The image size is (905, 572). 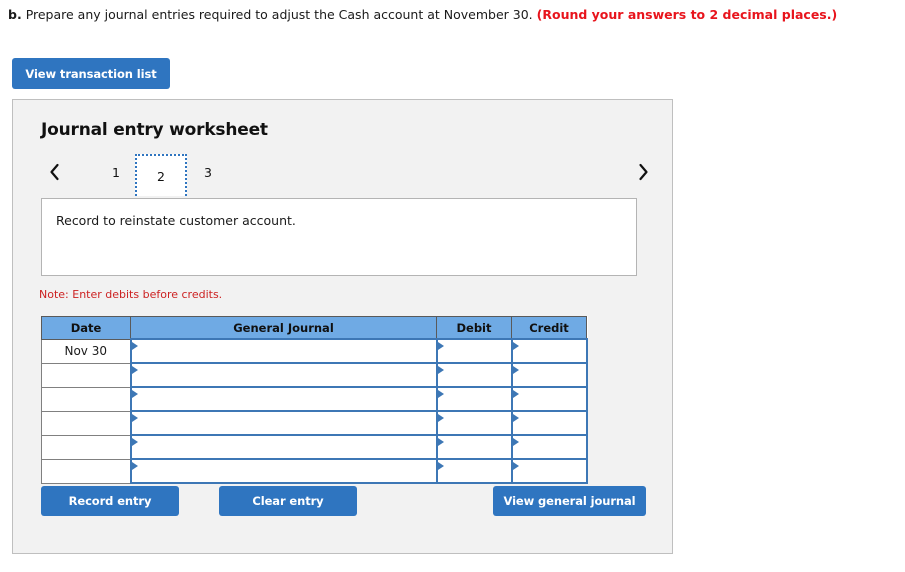 I want to click on table-header-row: Date General Journal Debit Credit, so click(x=314, y=328).